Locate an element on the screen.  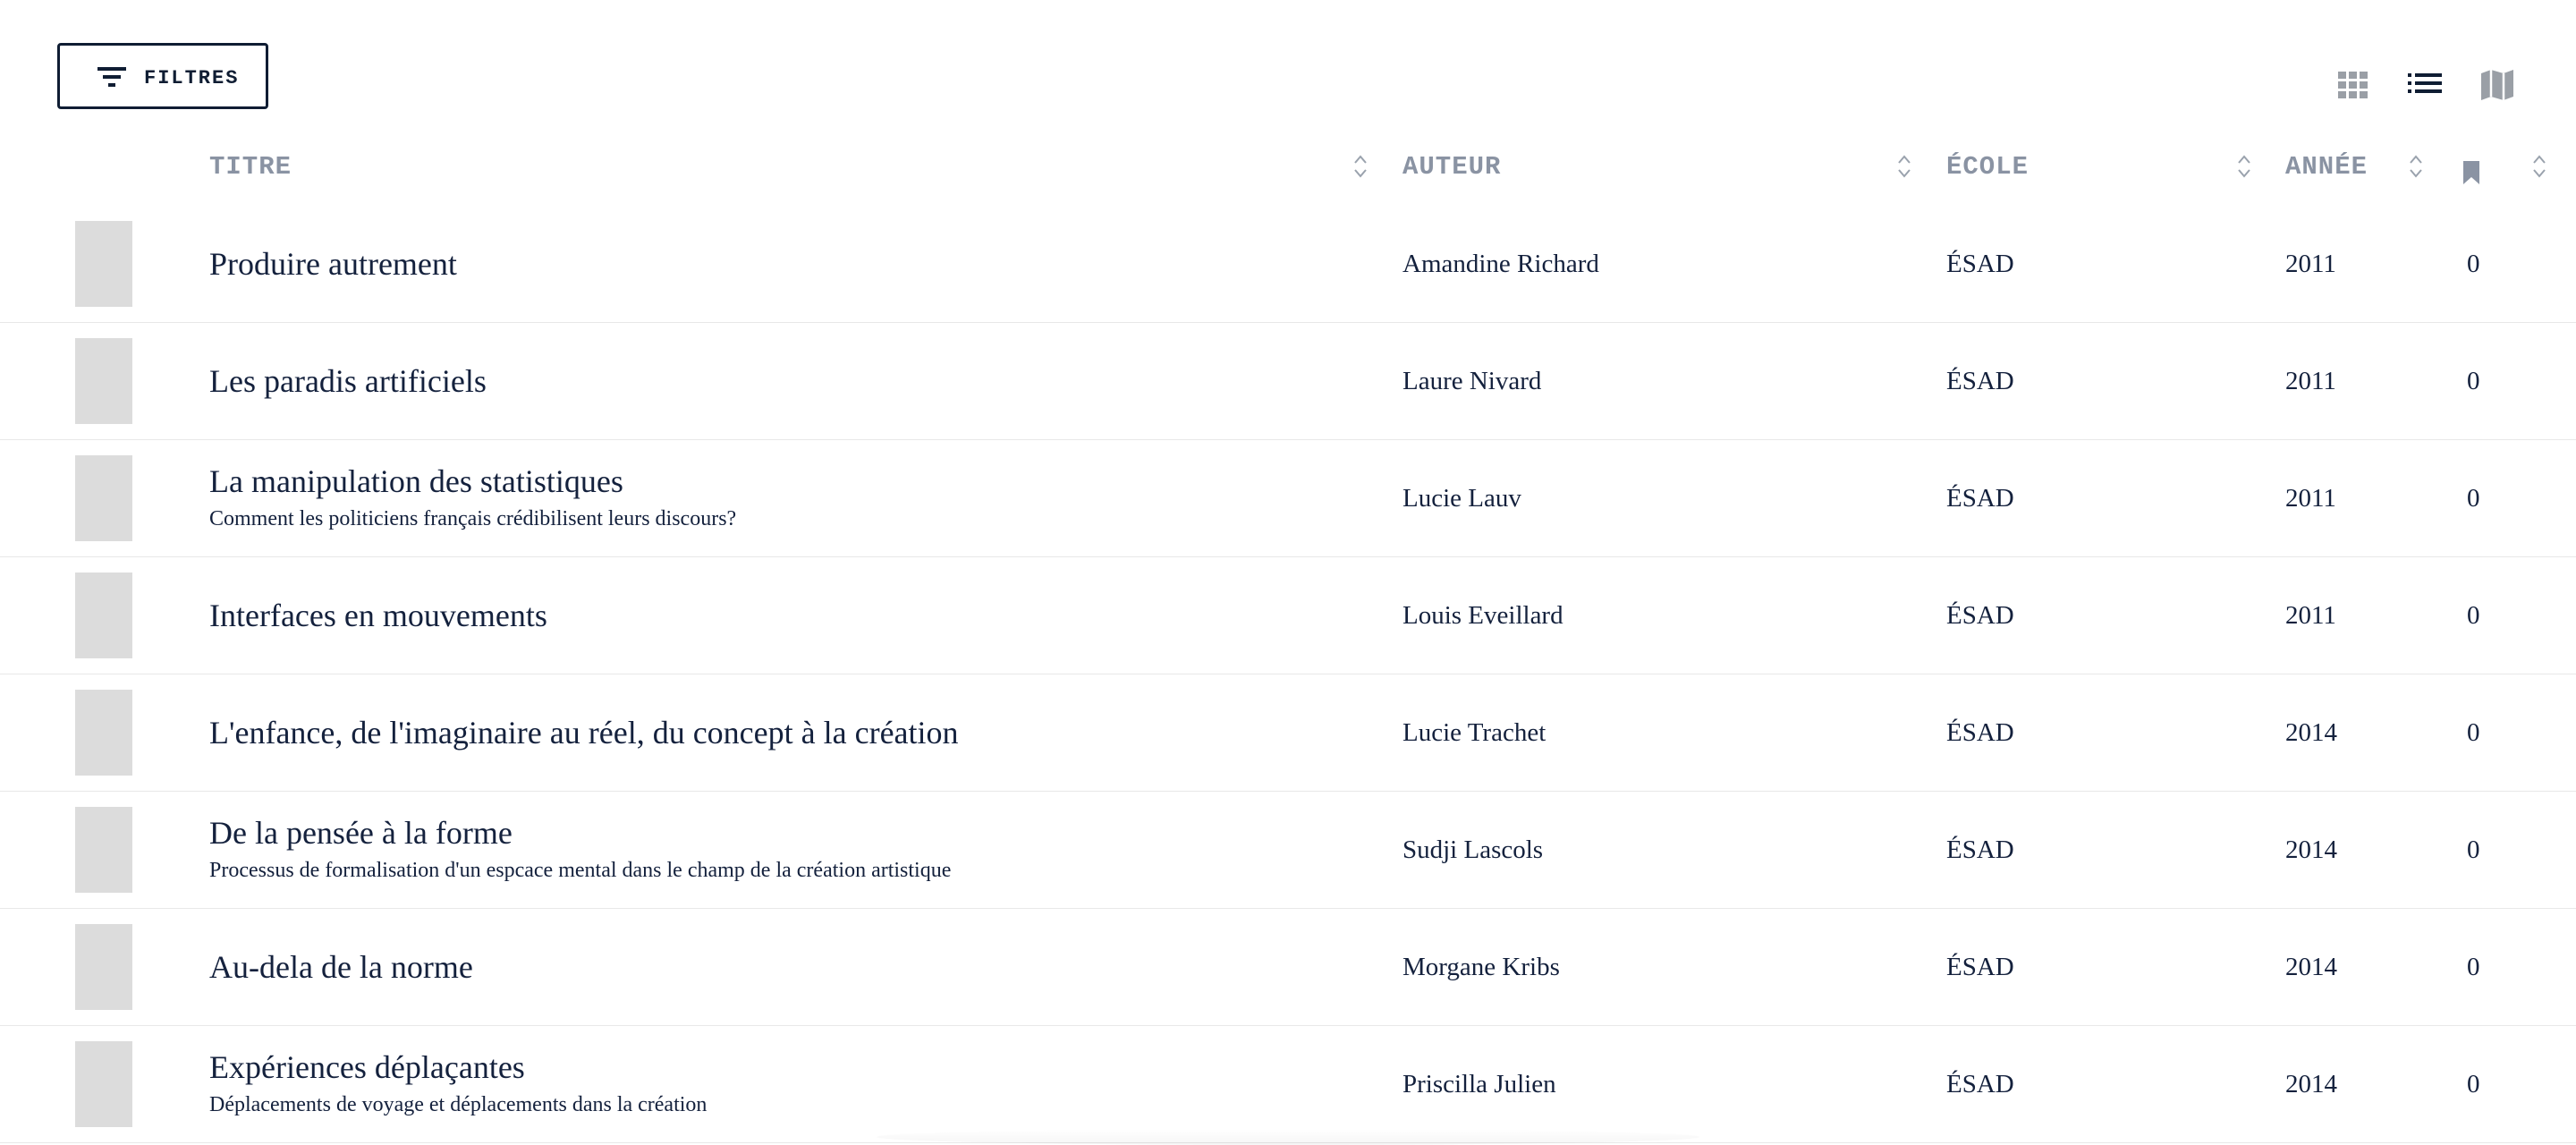
map-view-button is located at coordinates (2497, 85).